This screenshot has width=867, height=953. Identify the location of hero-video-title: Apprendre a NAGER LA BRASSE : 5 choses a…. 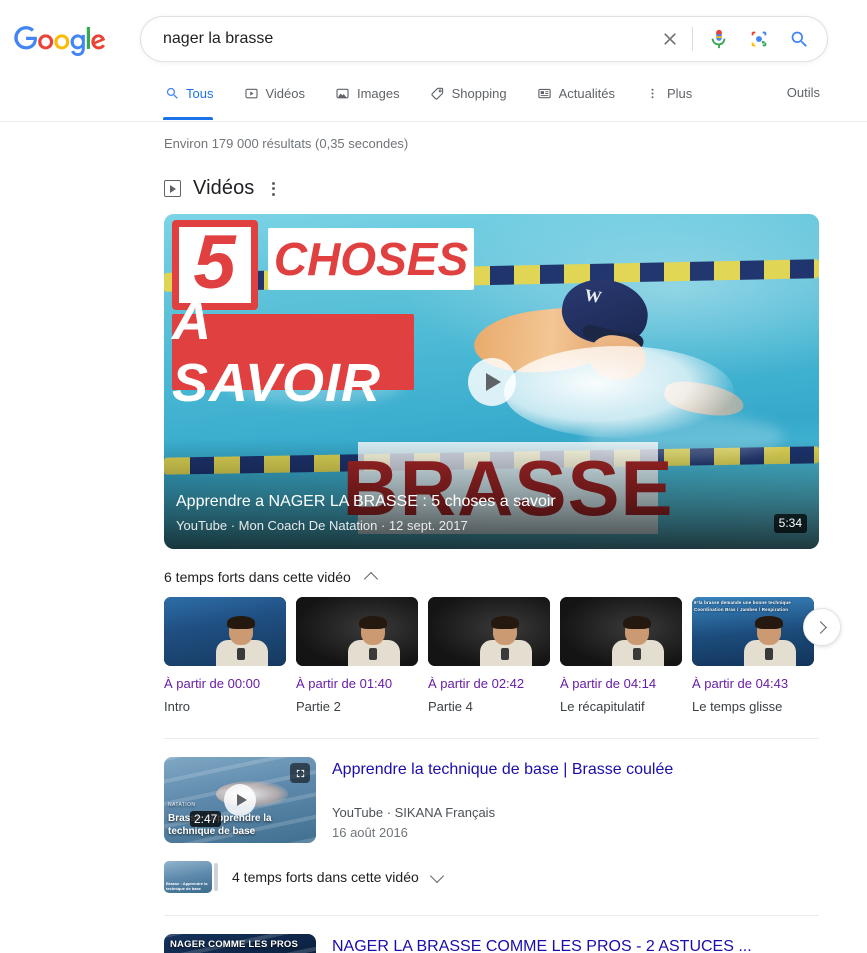
(462, 502).